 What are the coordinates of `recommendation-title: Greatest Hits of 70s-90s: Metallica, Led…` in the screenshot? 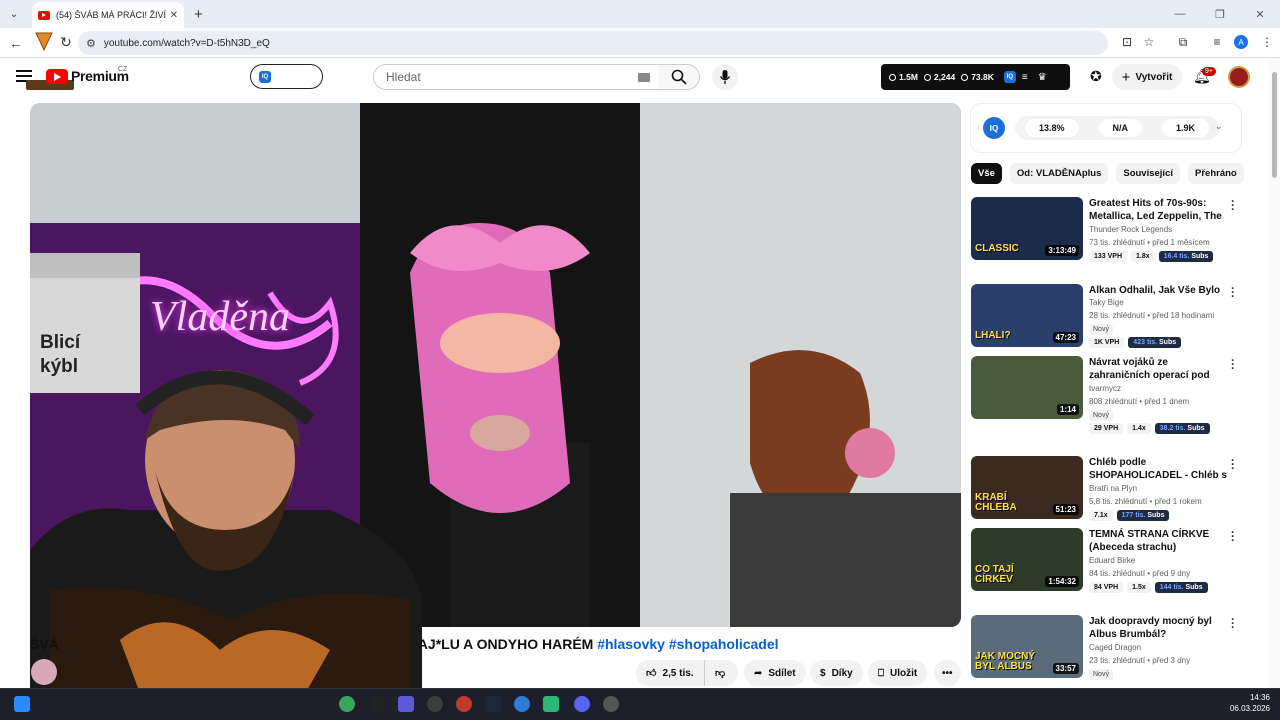 It's located at (1159, 210).